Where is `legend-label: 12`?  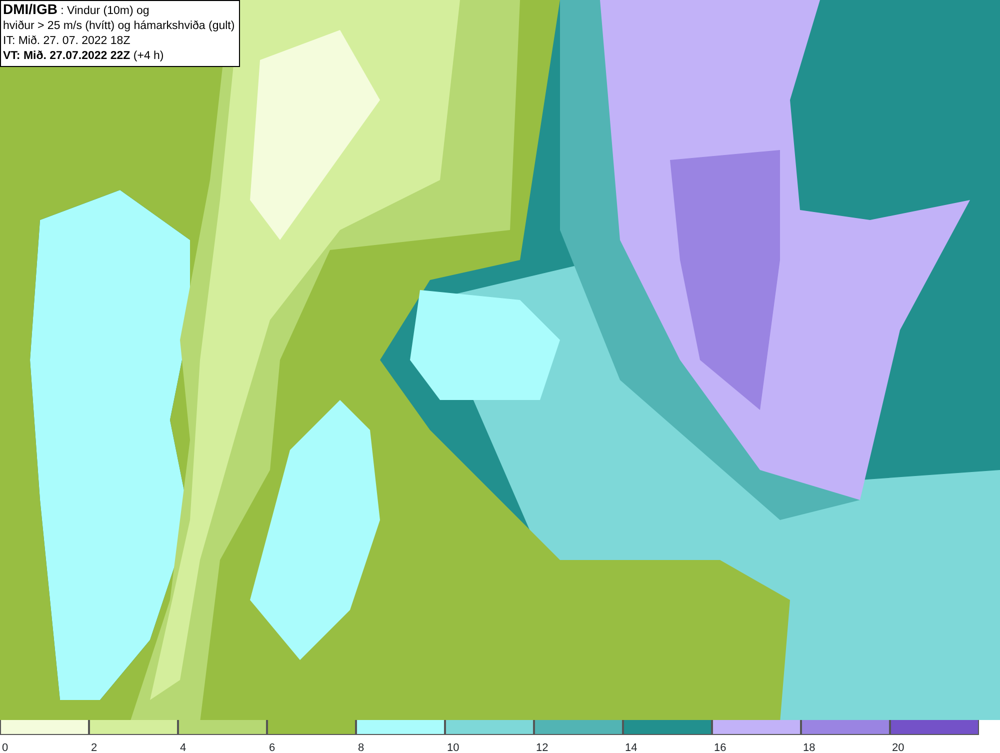
legend-label: 12 is located at coordinates (541, 747).